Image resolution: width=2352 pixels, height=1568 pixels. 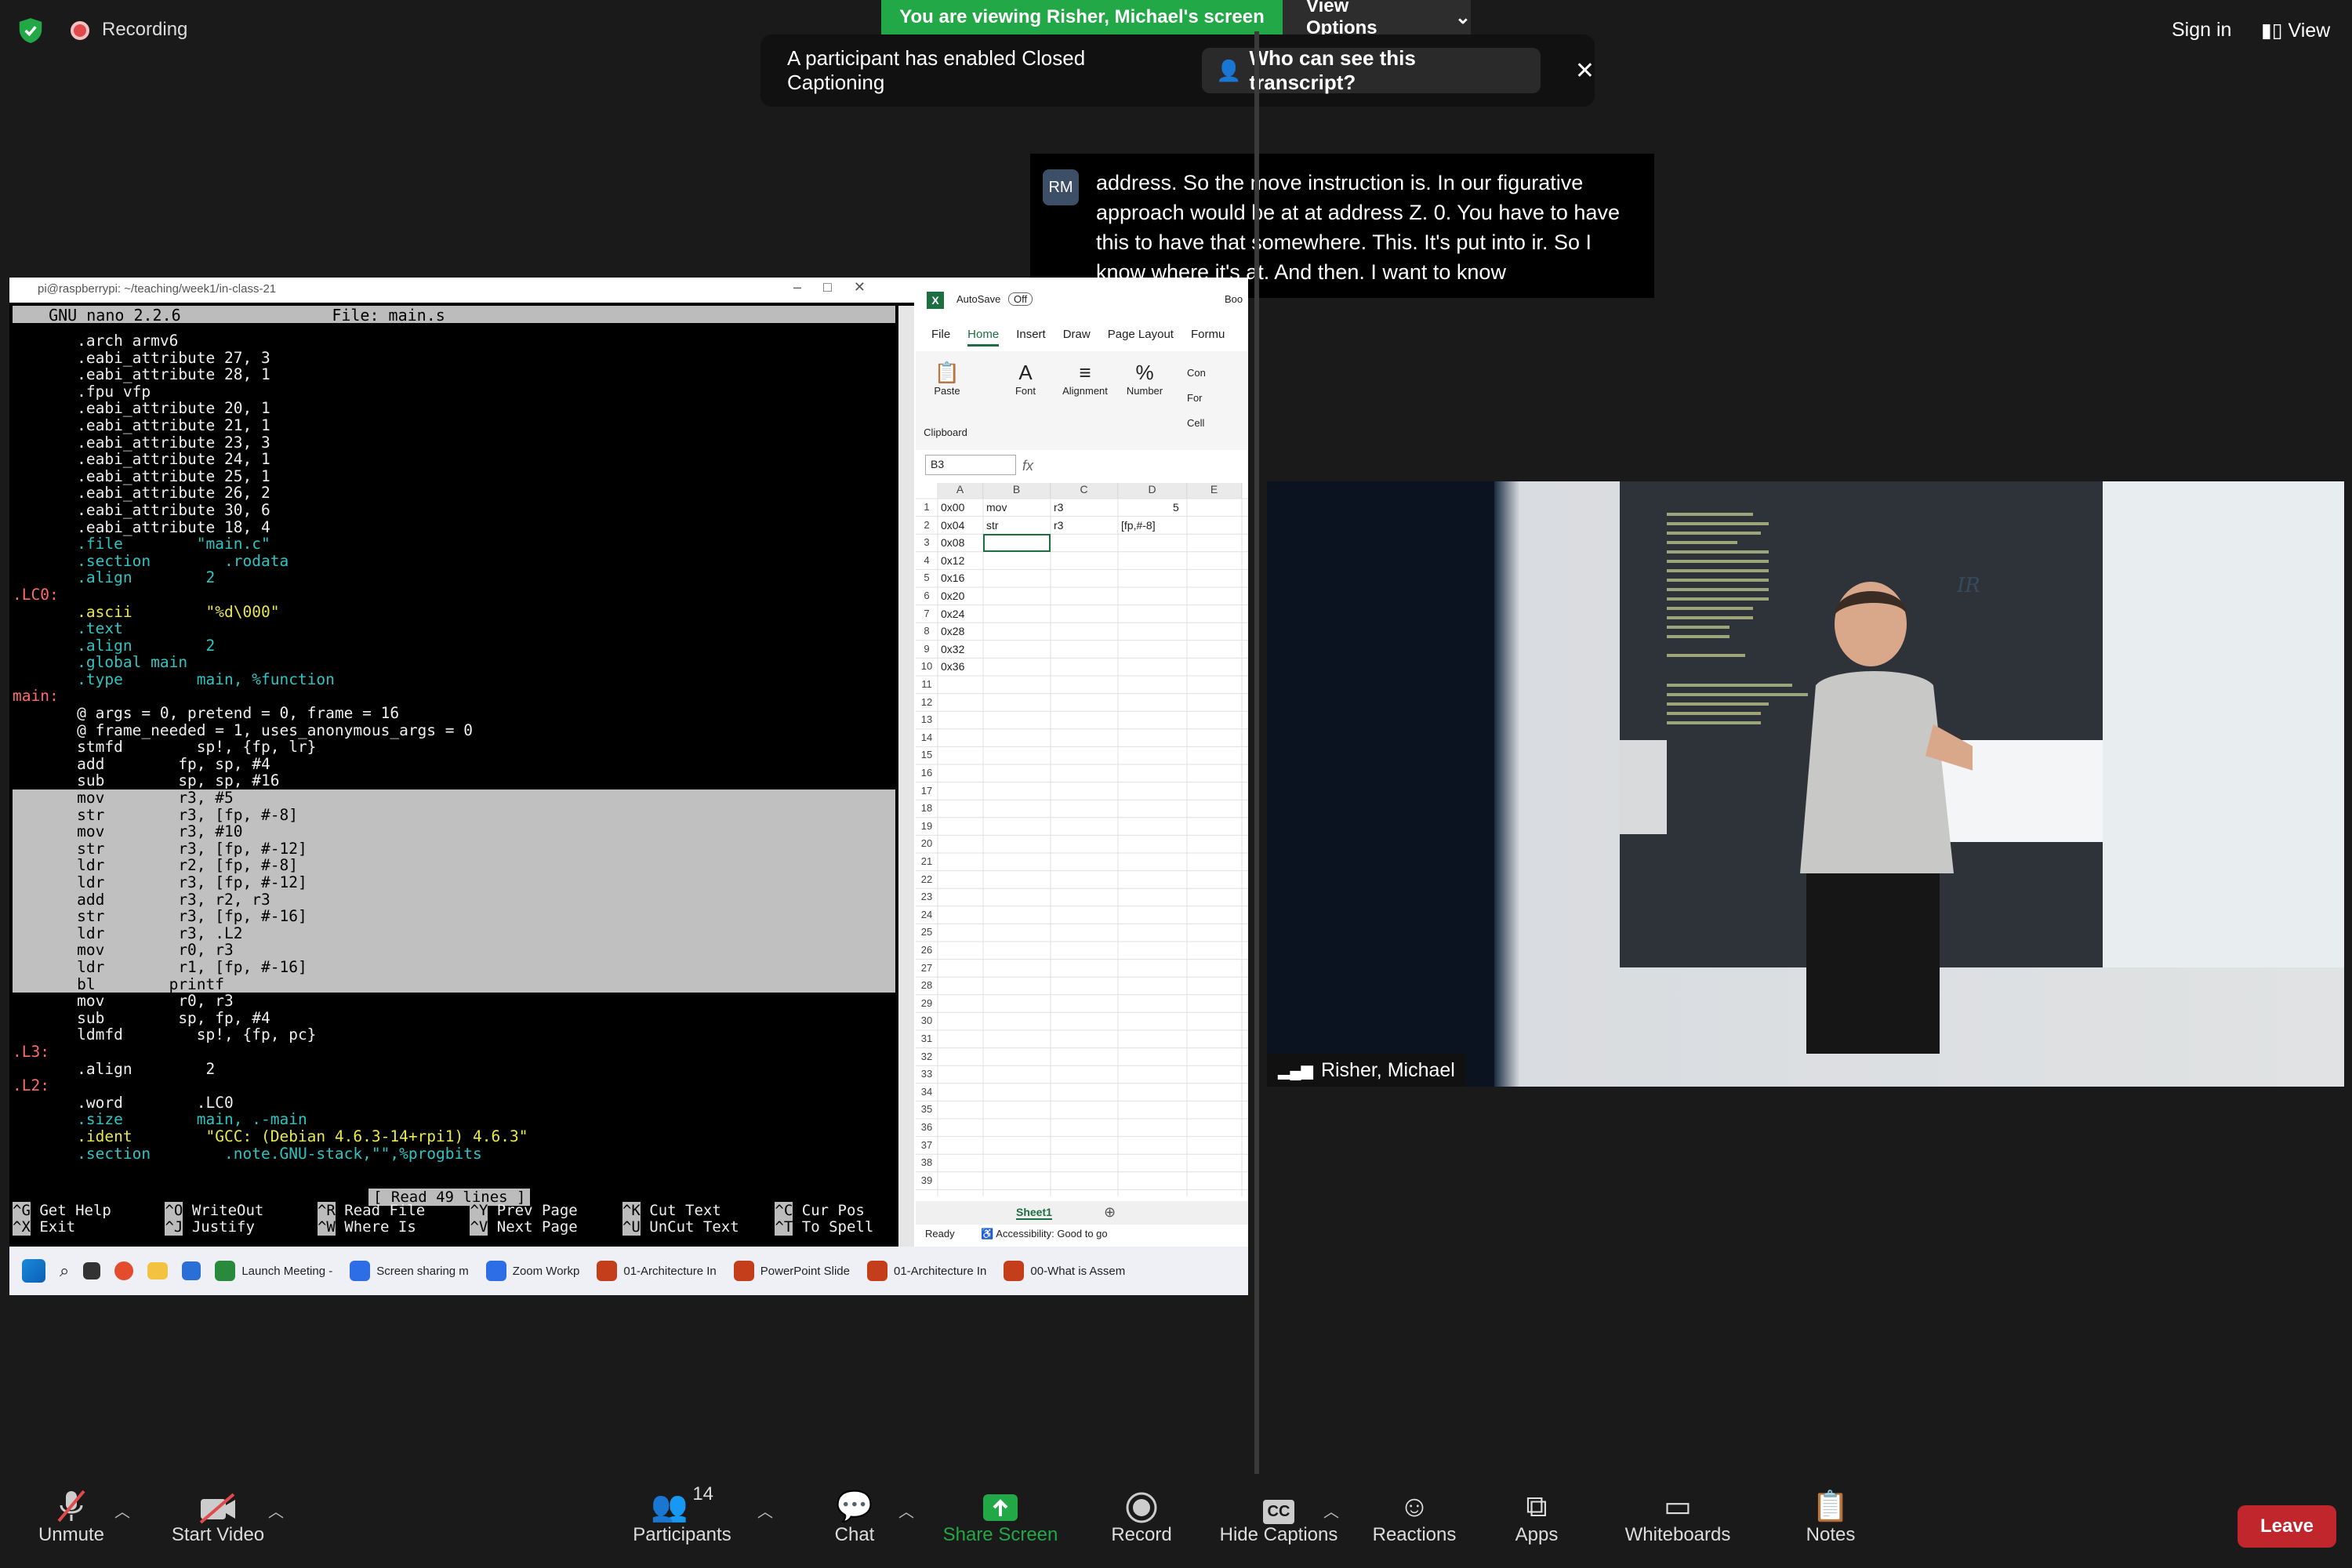 What do you see at coordinates (454, 358) in the screenshot?
I see `code-line: .eabi_attribute 27, 3` at bounding box center [454, 358].